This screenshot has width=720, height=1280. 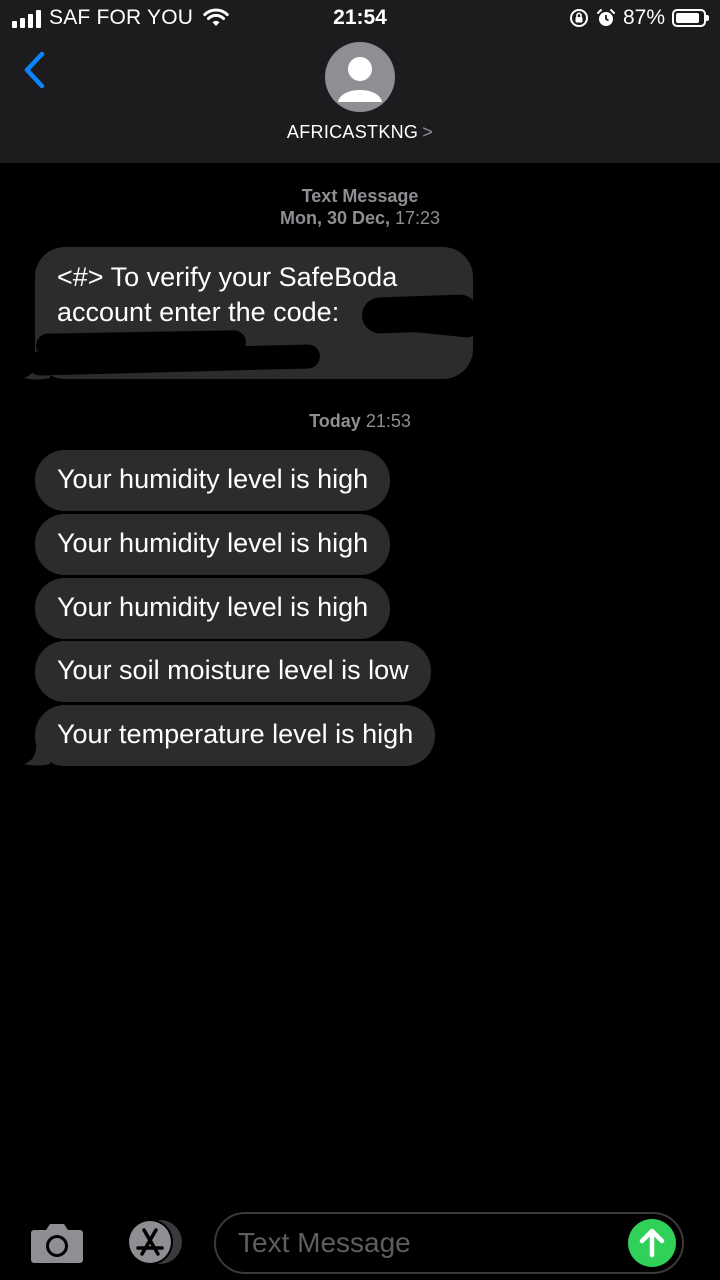 I want to click on back-chevron-icon, so click(x=35, y=70).